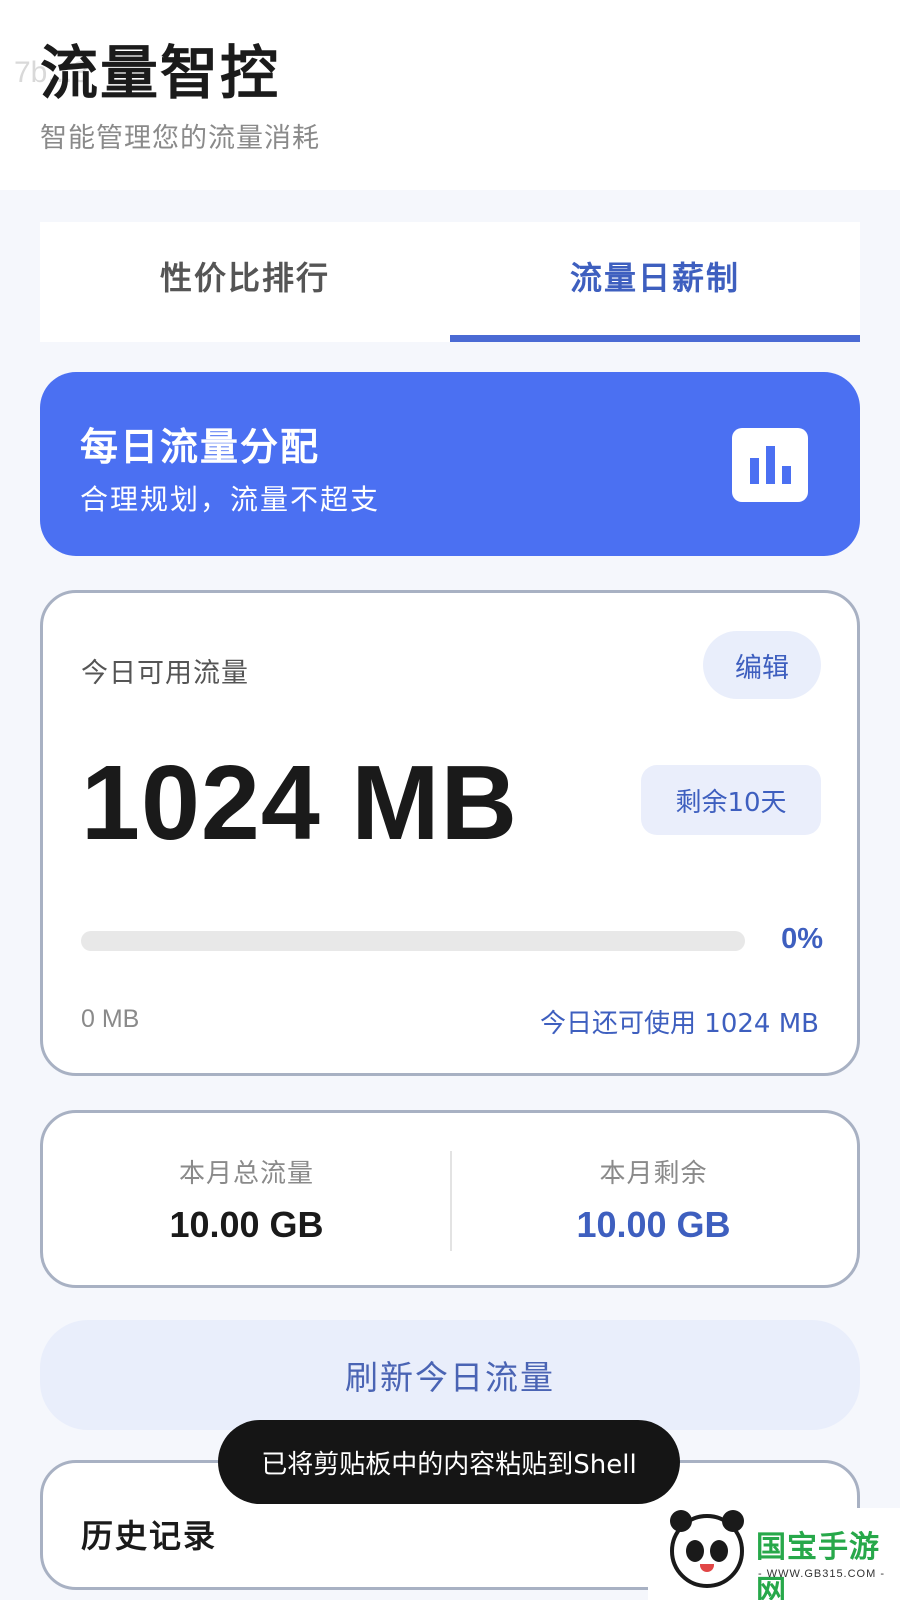 The height and width of the screenshot is (1600, 900). Describe the element at coordinates (707, 1549) in the screenshot. I see `panda-logo-icon` at that location.